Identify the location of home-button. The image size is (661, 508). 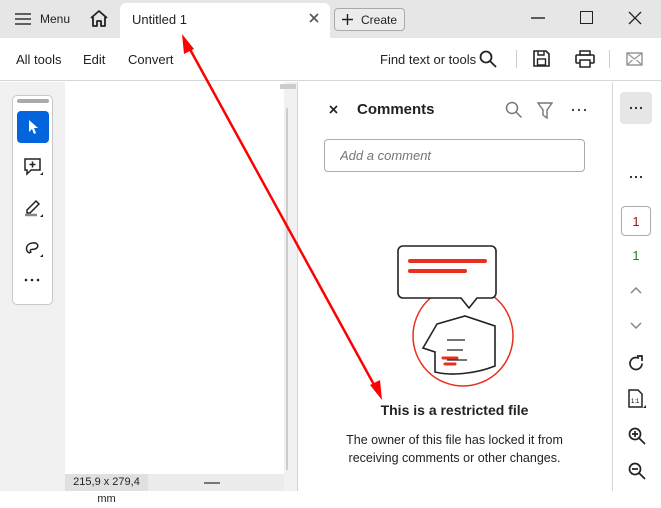
(99, 18).